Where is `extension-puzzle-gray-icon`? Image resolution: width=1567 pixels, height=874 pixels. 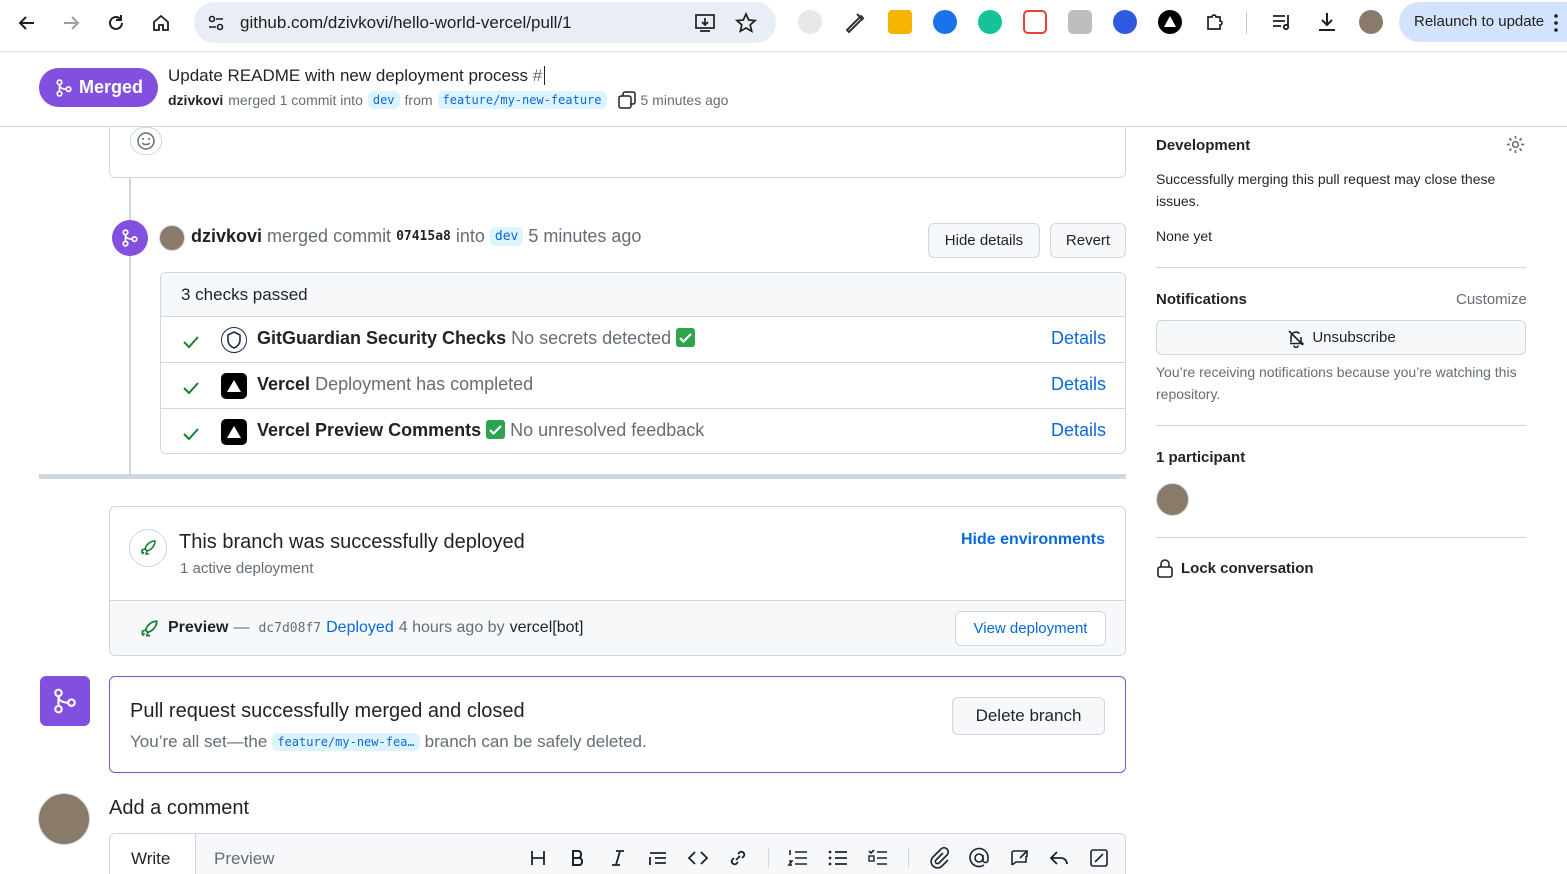 extension-puzzle-gray-icon is located at coordinates (1080, 22).